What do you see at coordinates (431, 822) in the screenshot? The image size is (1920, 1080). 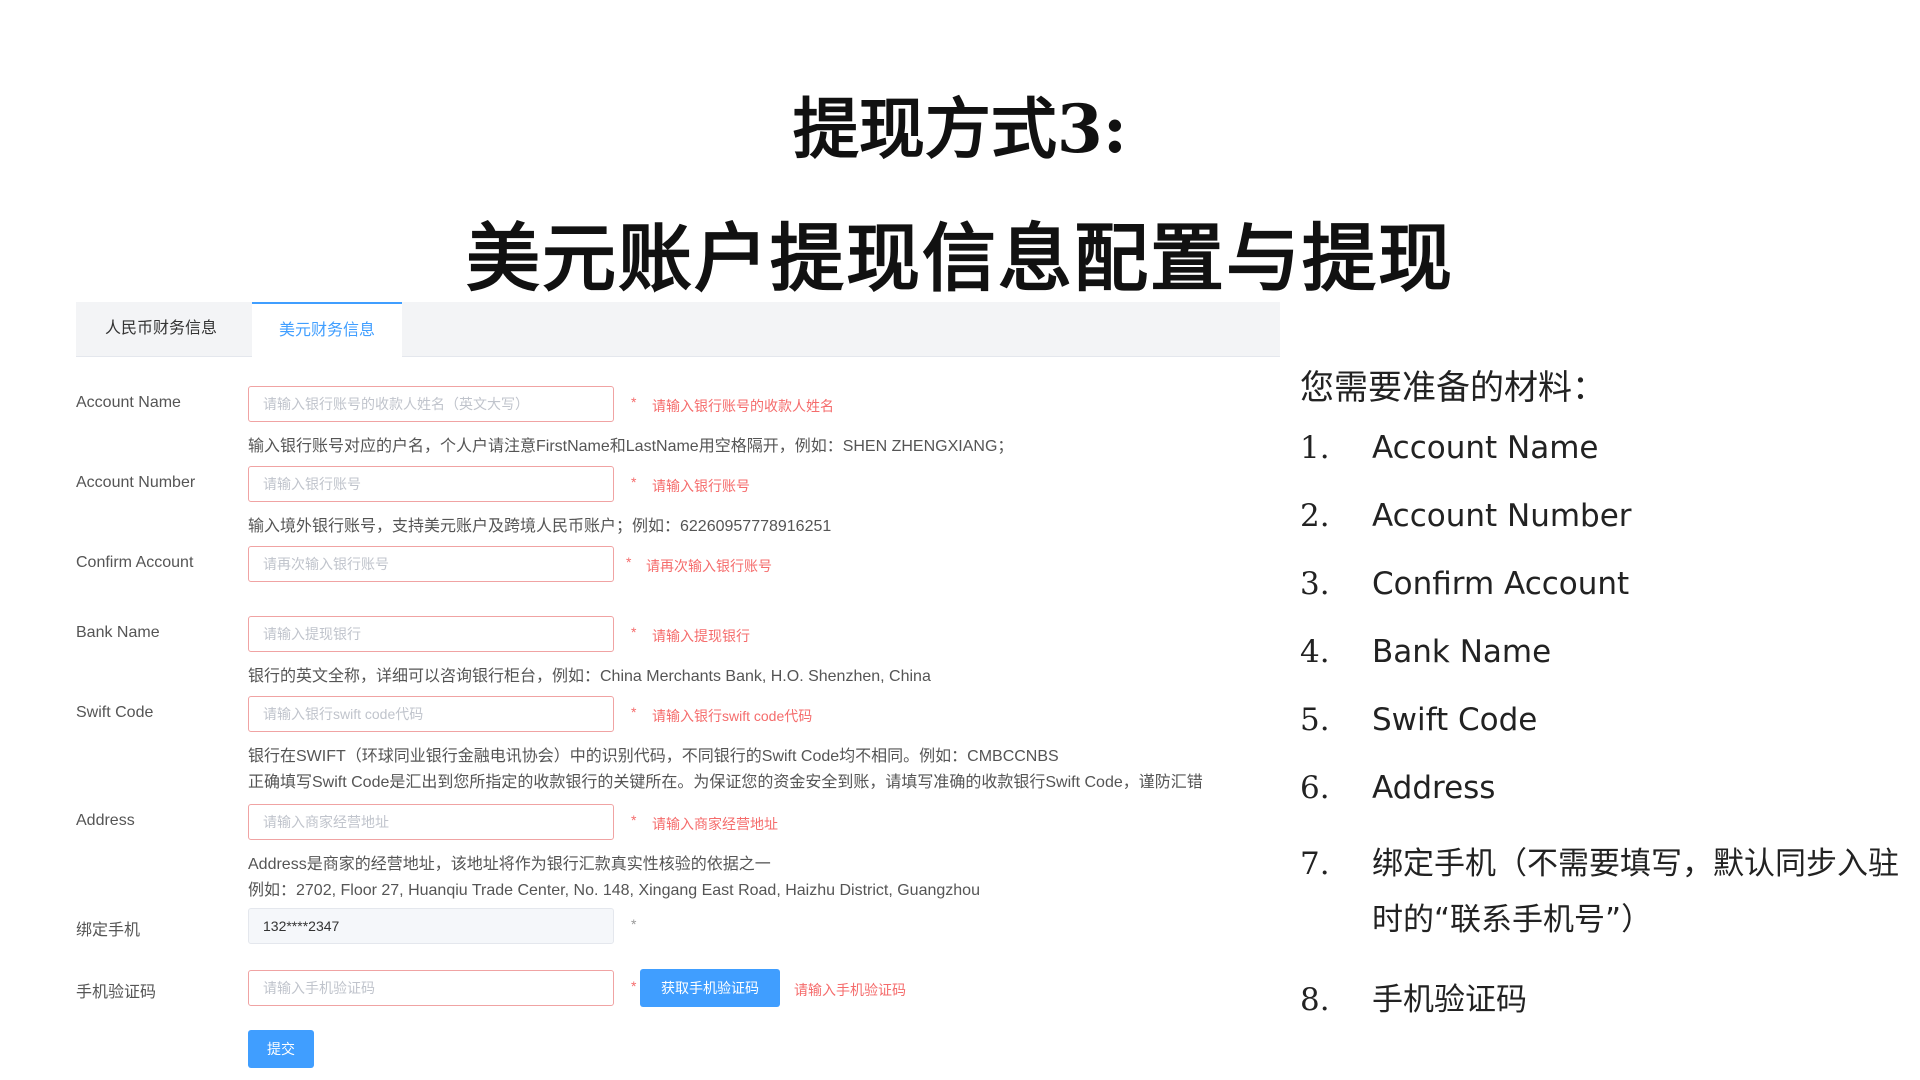 I see `address-input` at bounding box center [431, 822].